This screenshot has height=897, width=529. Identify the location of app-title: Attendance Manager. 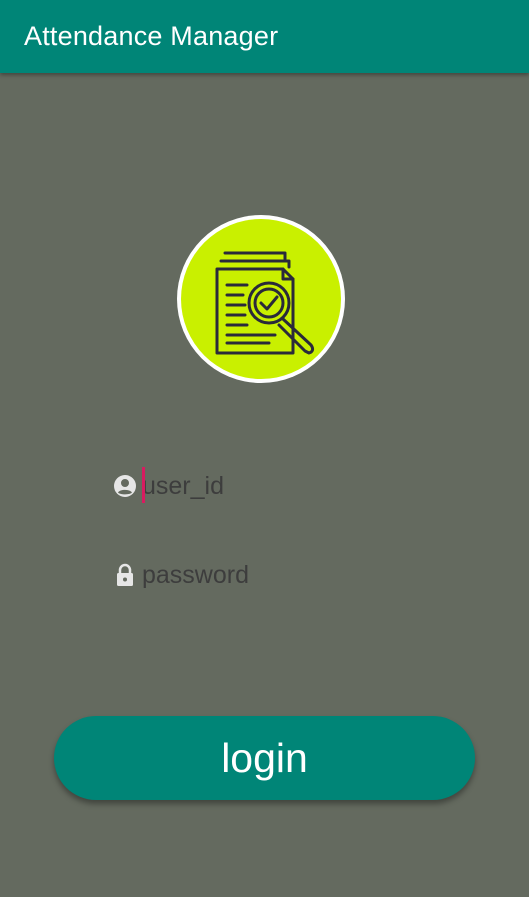
(151, 36).